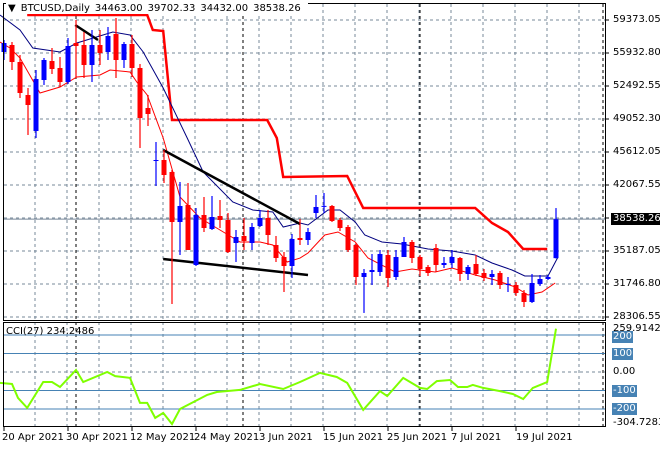 This screenshot has width=660, height=450. I want to click on price-tick: 49052.30, so click(636, 118).